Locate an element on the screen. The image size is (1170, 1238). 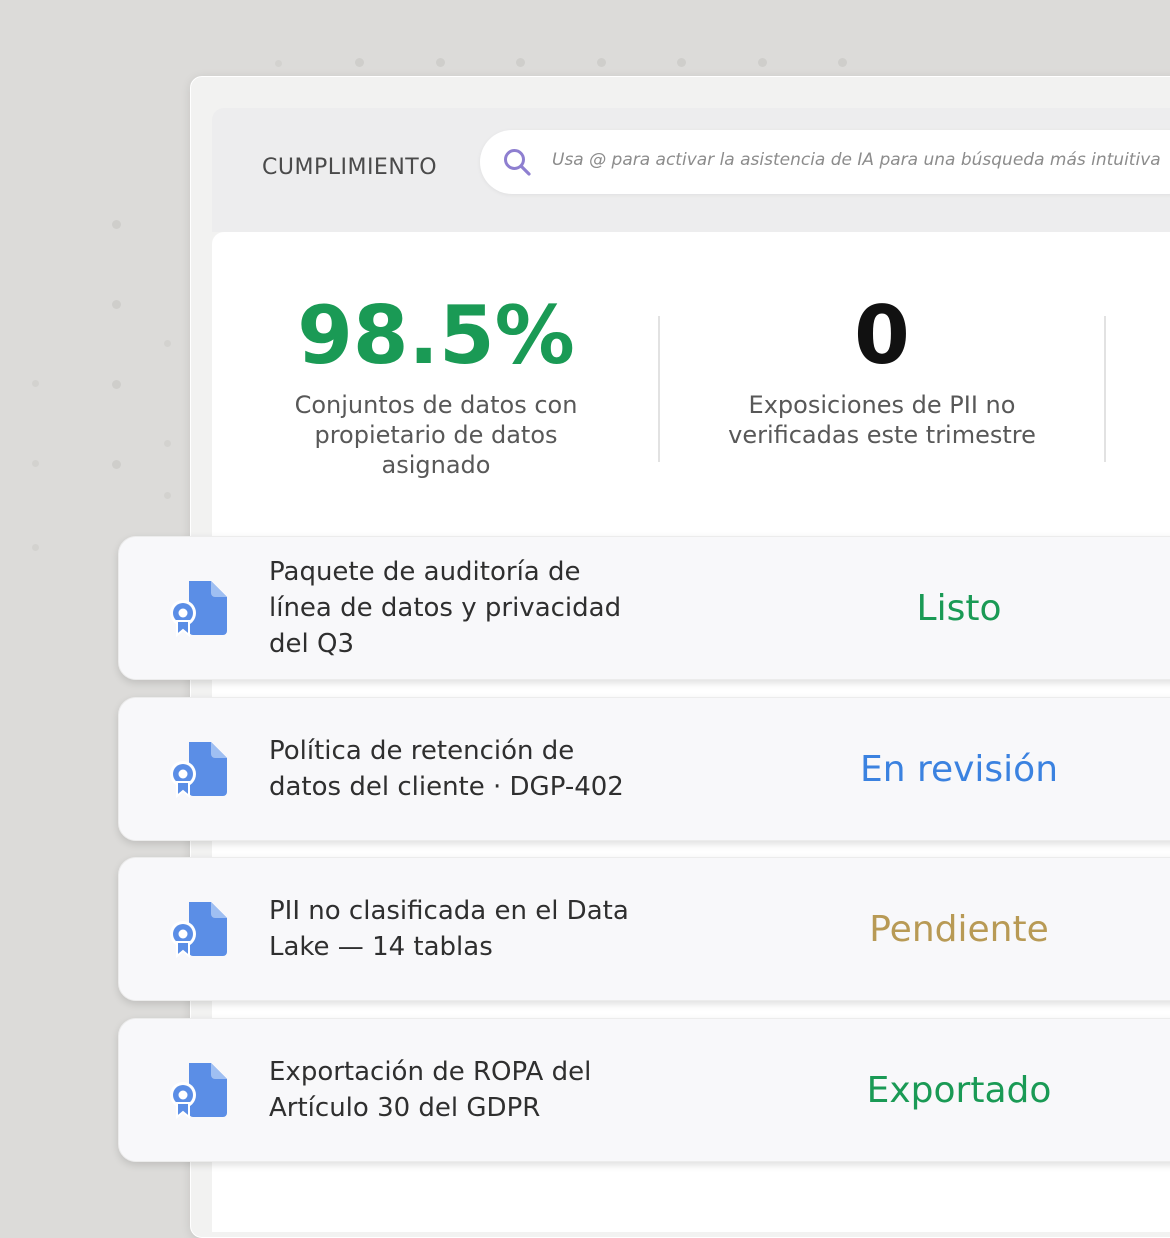
search-icon is located at coordinates (517, 162).